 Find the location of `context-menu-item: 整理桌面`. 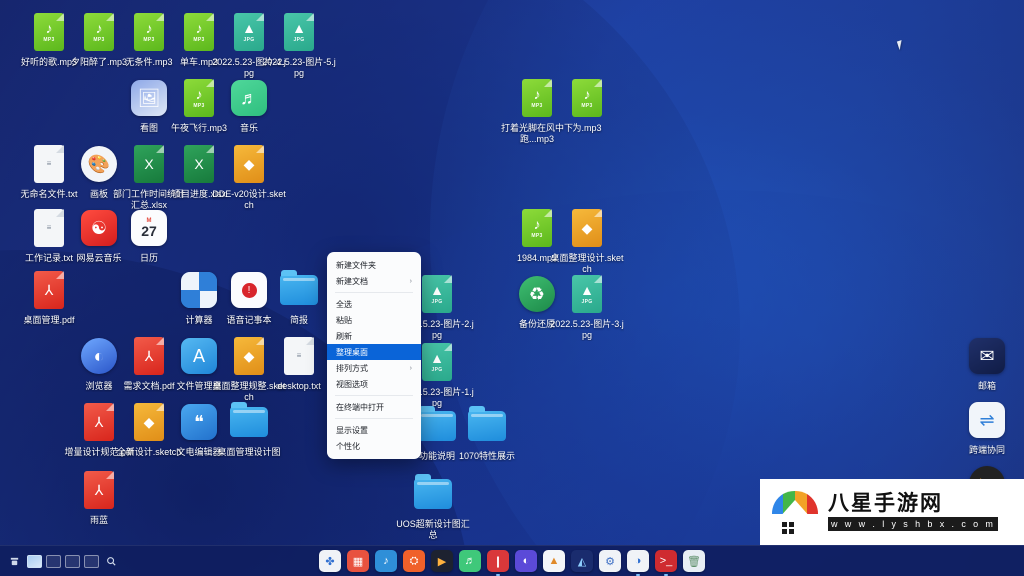

context-menu-item: 整理桌面 is located at coordinates (374, 352).